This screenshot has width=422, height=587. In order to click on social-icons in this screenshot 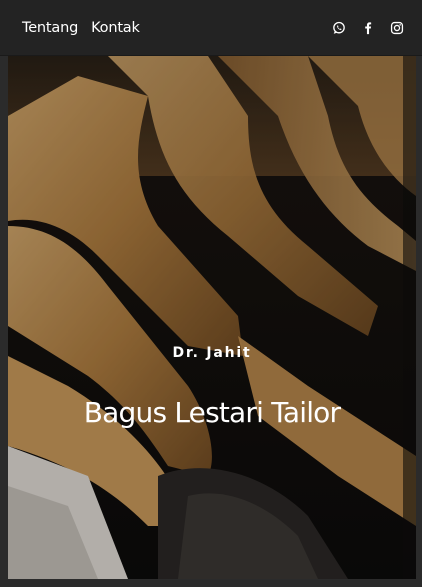, I will do `click(368, 28)`.